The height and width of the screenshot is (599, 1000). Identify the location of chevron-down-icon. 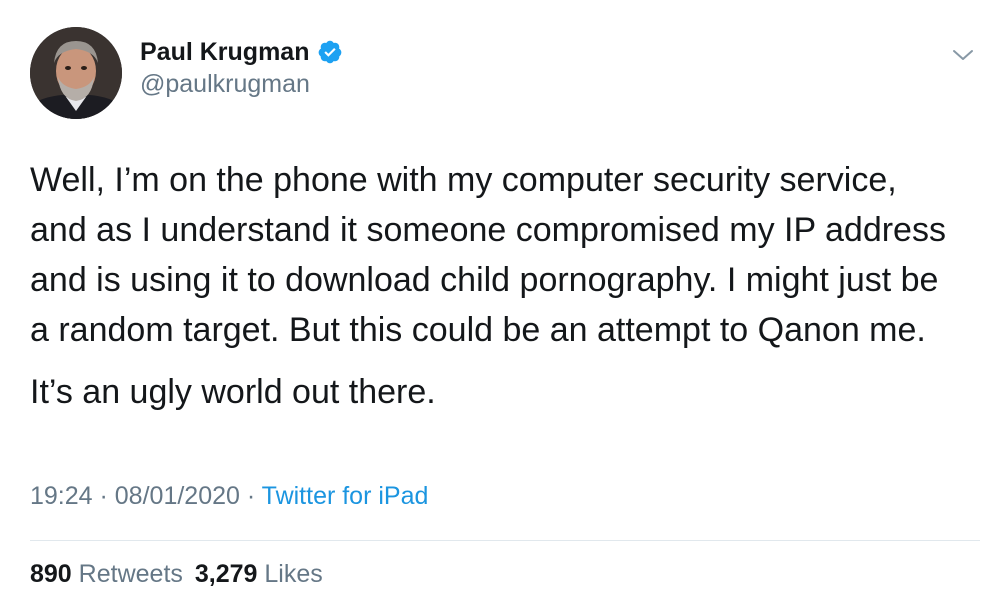
(963, 55).